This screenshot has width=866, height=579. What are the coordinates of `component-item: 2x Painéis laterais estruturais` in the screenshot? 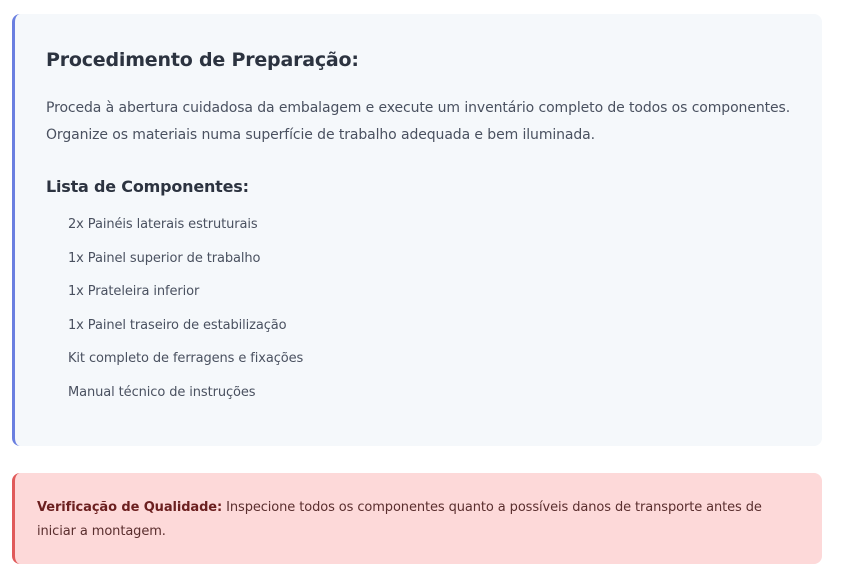 It's located at (163, 224).